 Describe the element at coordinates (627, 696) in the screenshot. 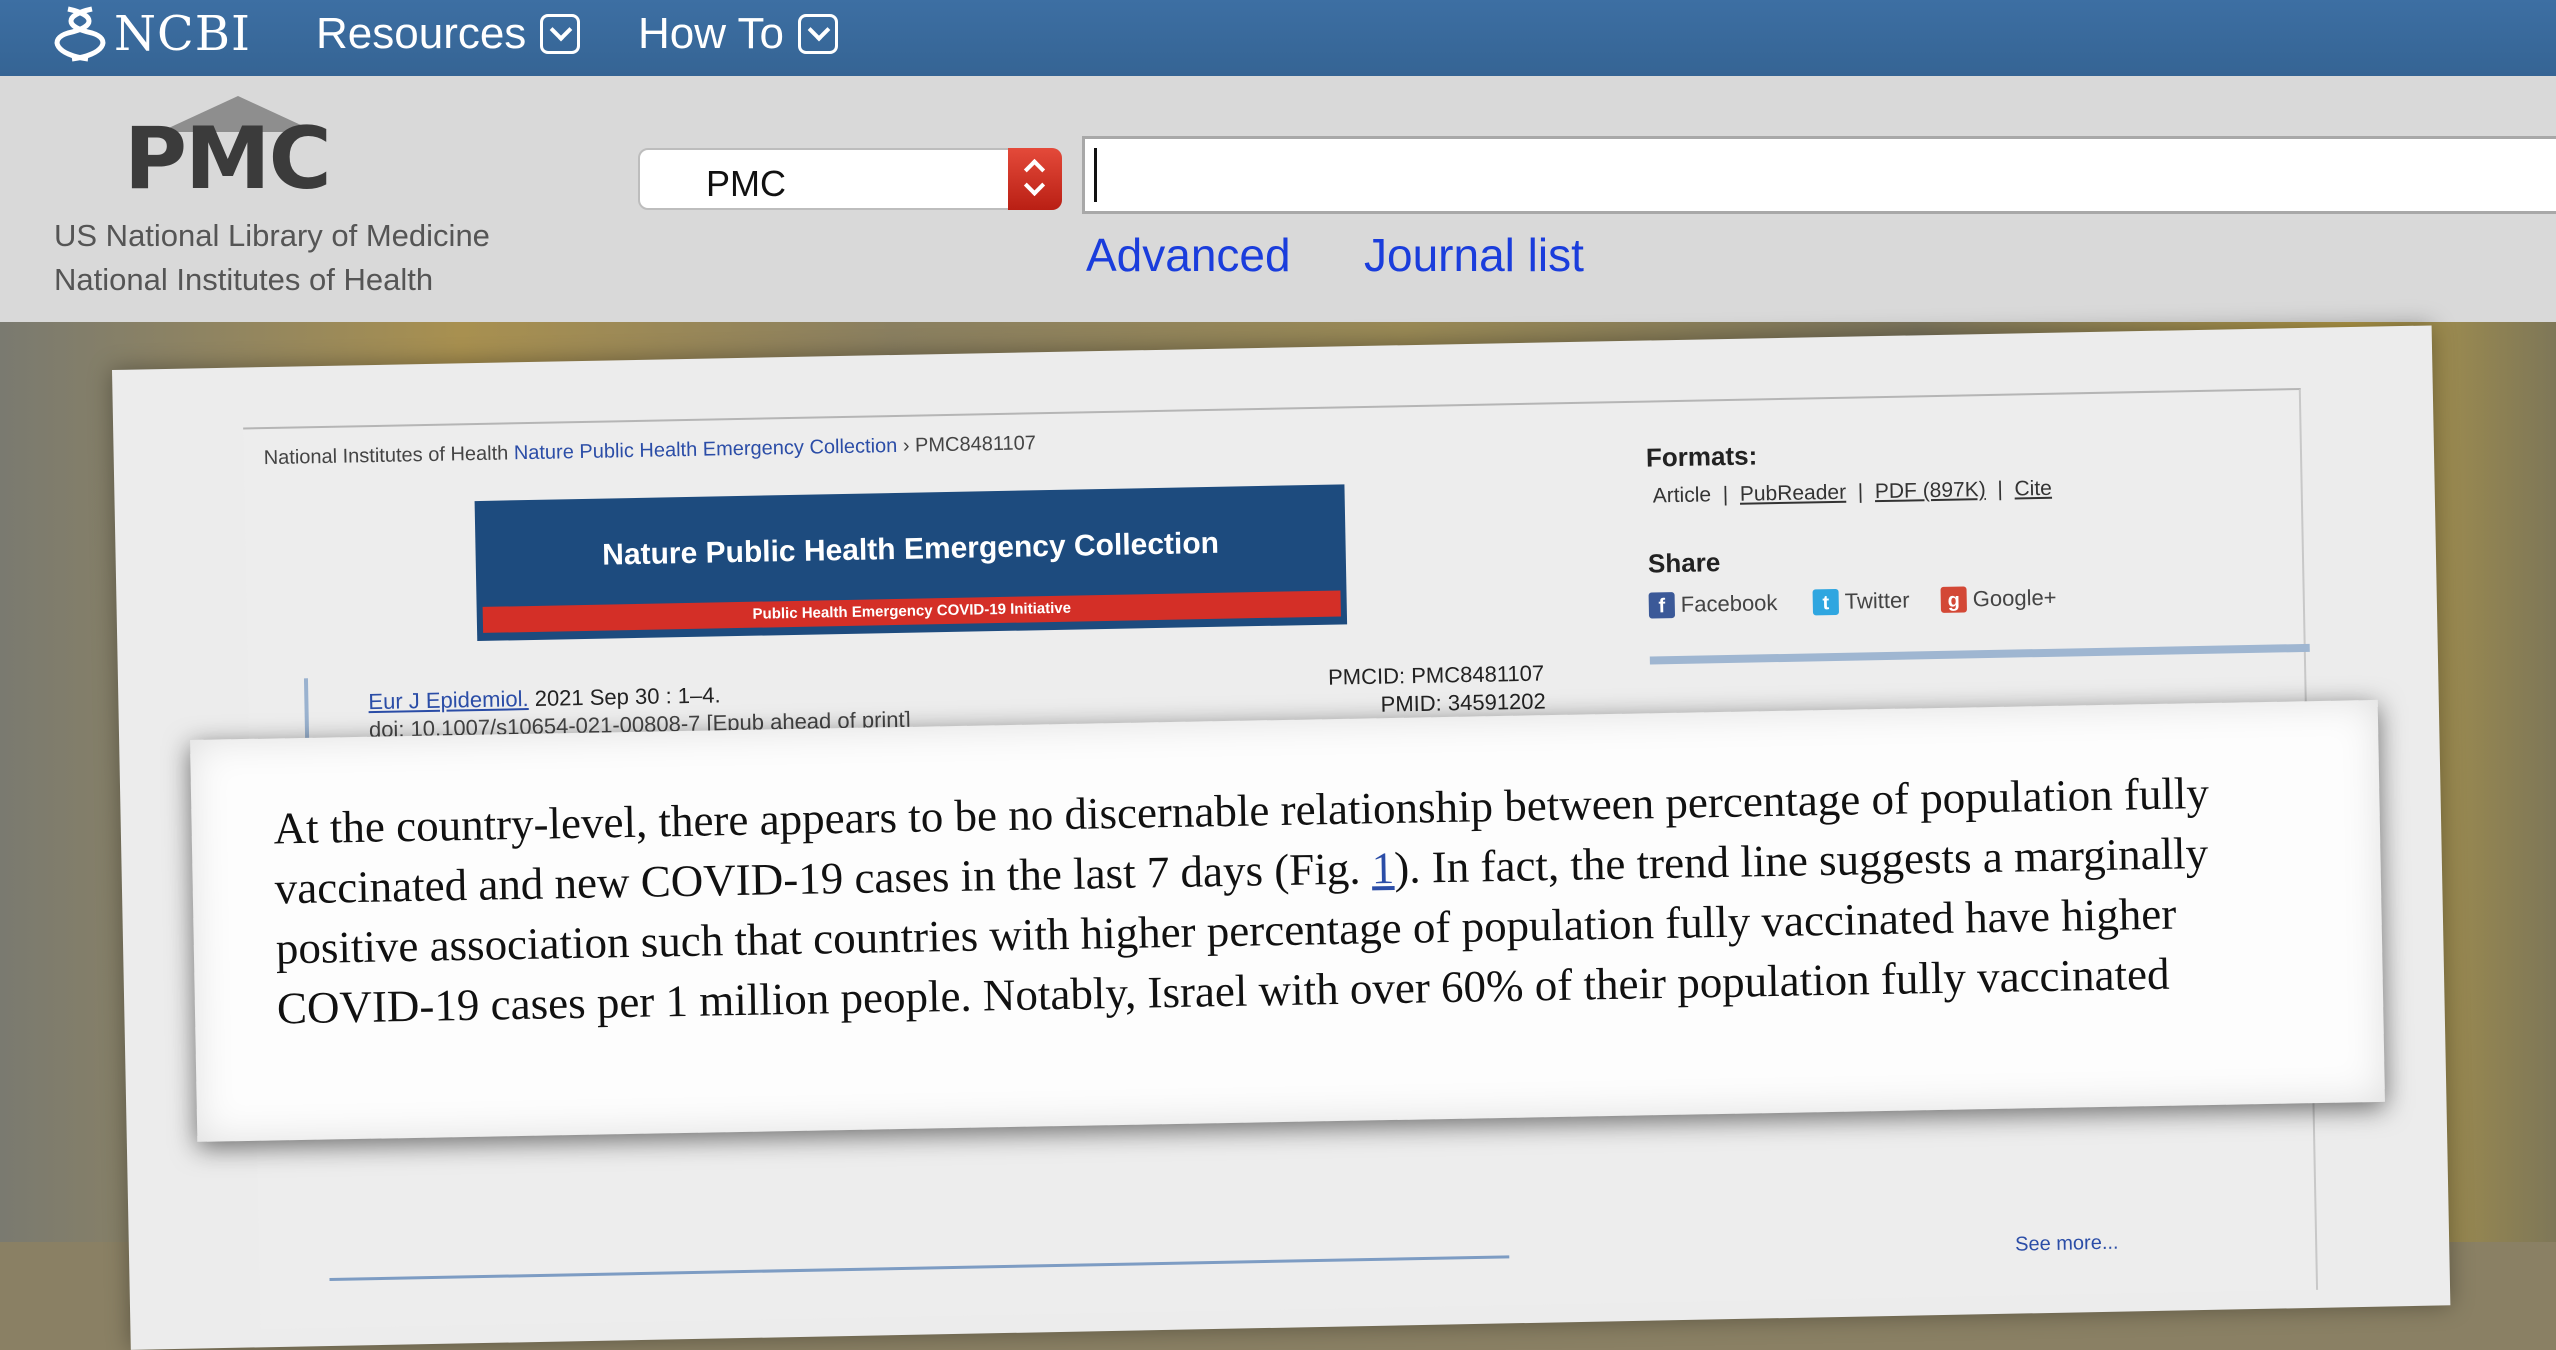

I see `journal-date: 2021 Sep 30 : 1–4.` at that location.